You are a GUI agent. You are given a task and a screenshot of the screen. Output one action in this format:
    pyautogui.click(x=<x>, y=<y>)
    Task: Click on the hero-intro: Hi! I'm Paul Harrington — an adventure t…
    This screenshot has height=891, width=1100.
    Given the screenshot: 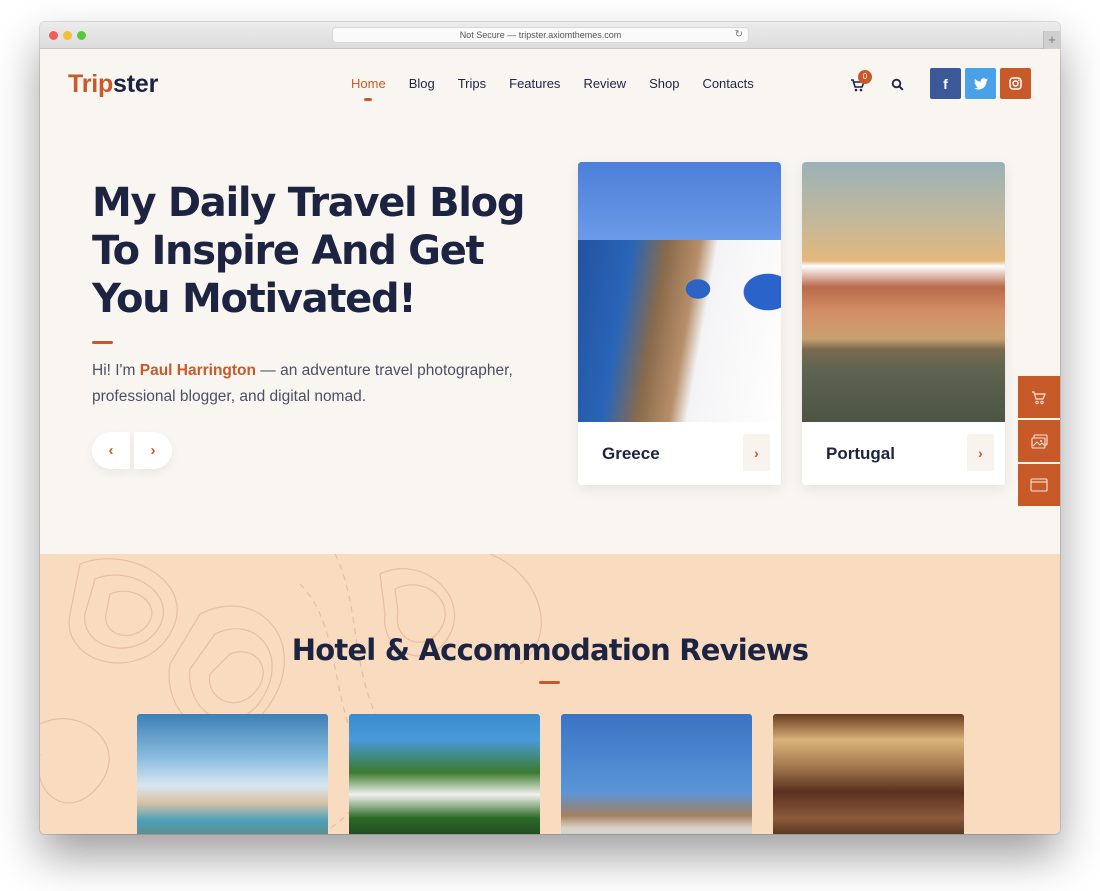 What is the action you would take?
    pyautogui.click(x=322, y=384)
    